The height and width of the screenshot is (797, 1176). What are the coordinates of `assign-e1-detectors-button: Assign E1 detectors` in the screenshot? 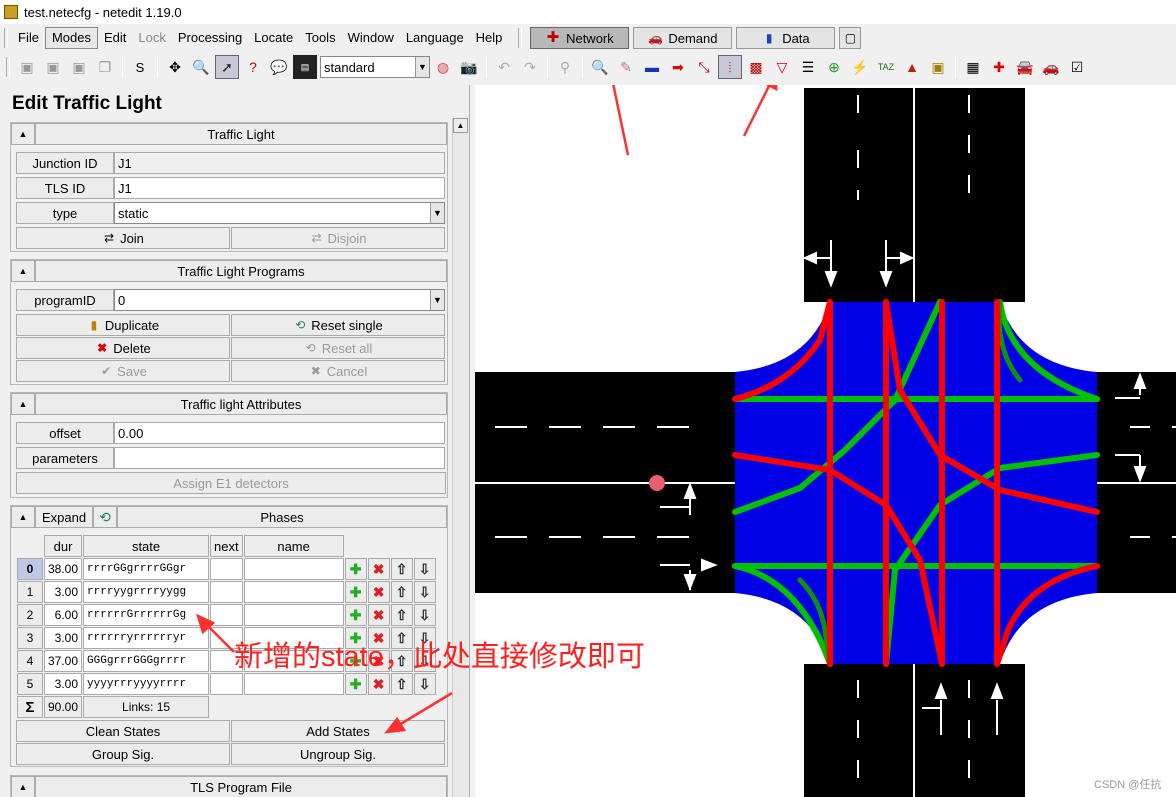 It's located at (231, 483).